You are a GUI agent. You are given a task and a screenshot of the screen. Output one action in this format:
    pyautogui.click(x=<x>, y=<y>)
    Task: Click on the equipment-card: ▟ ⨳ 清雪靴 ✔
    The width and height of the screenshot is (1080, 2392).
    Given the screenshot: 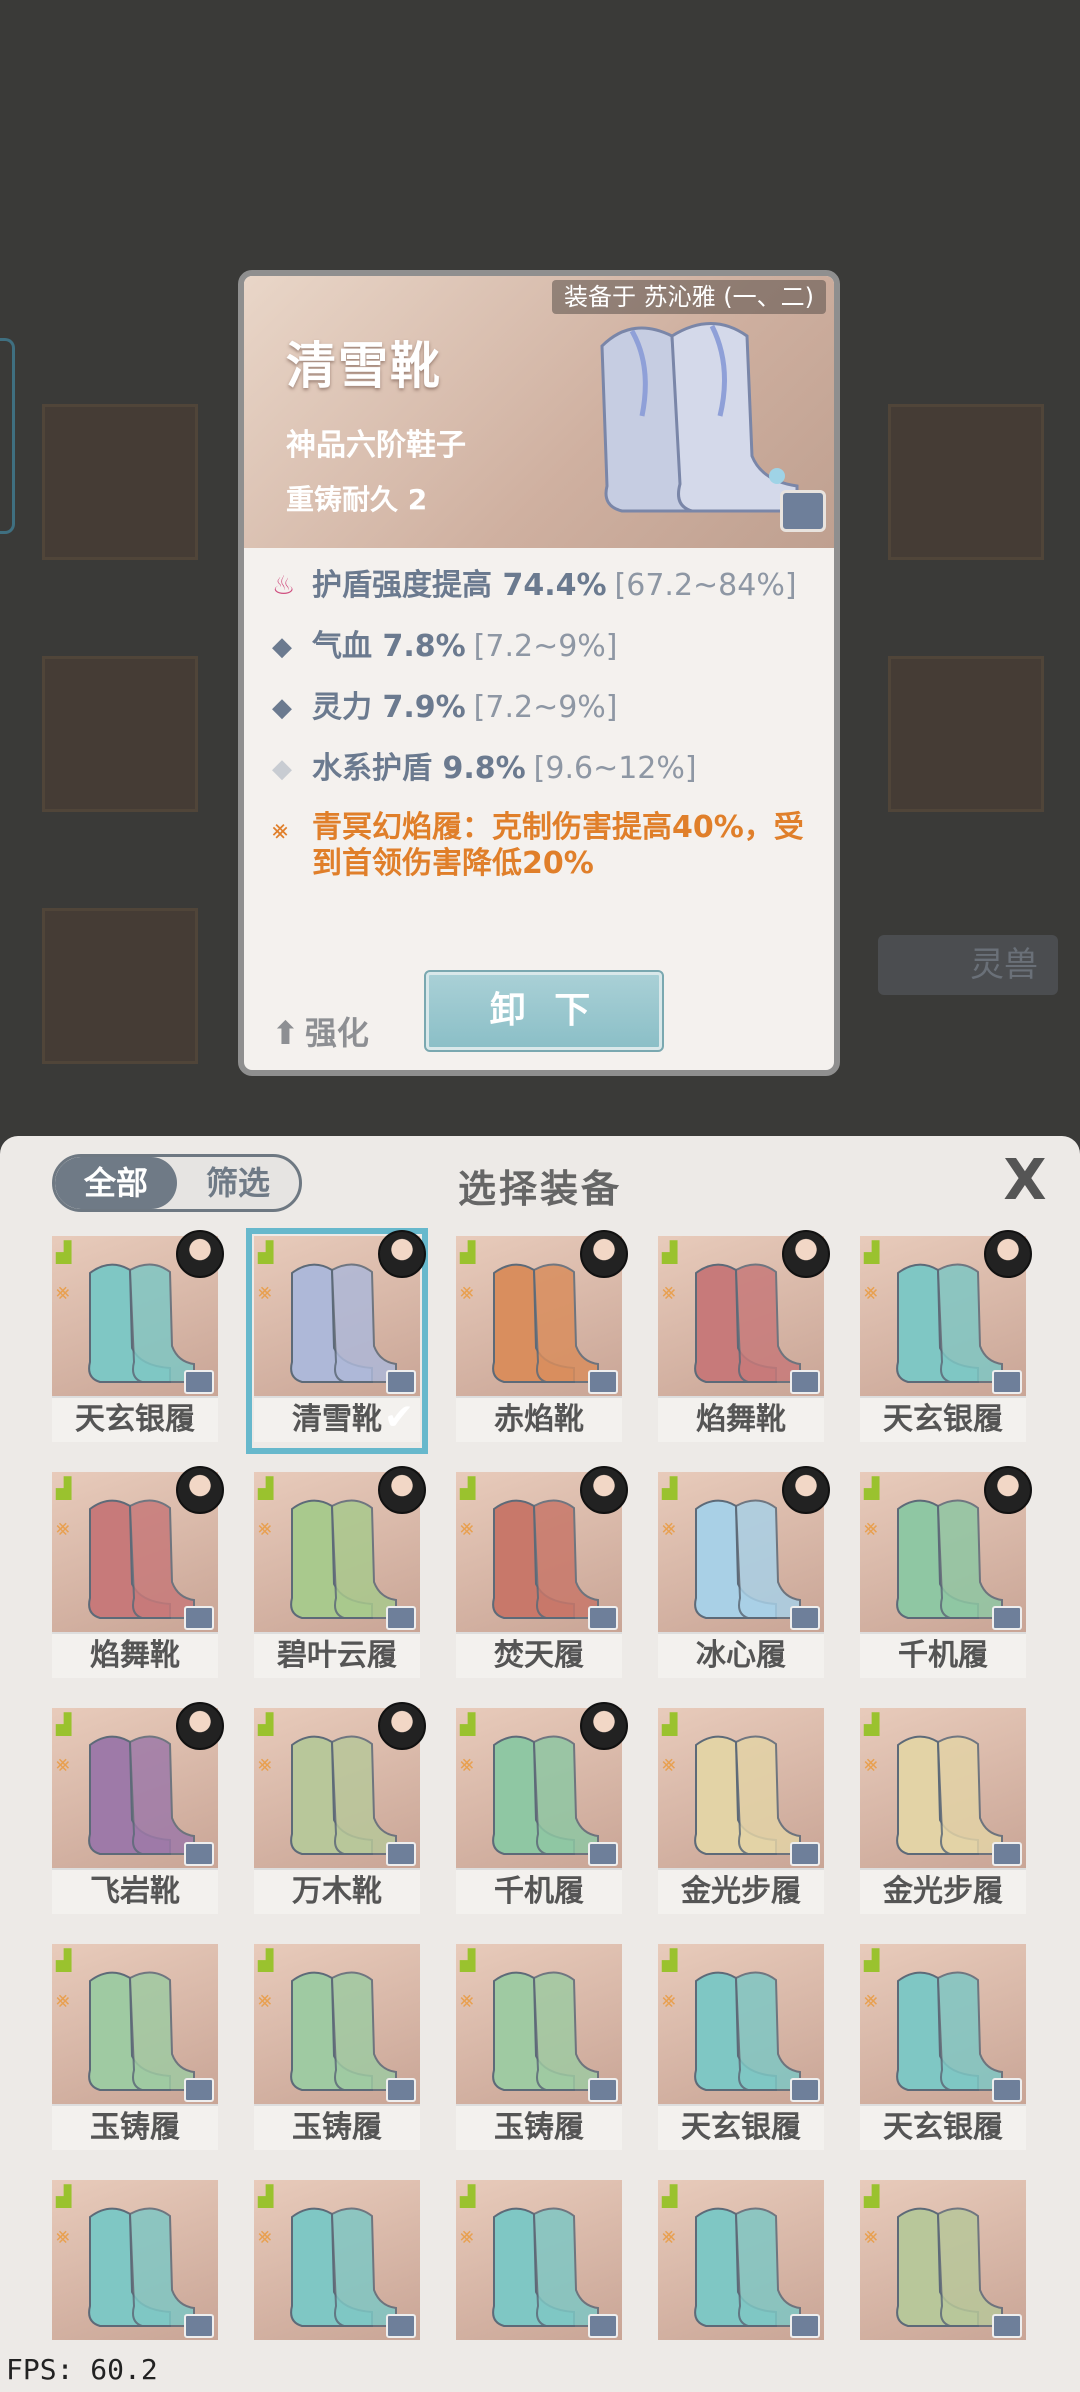 What is the action you would take?
    pyautogui.click(x=337, y=1341)
    